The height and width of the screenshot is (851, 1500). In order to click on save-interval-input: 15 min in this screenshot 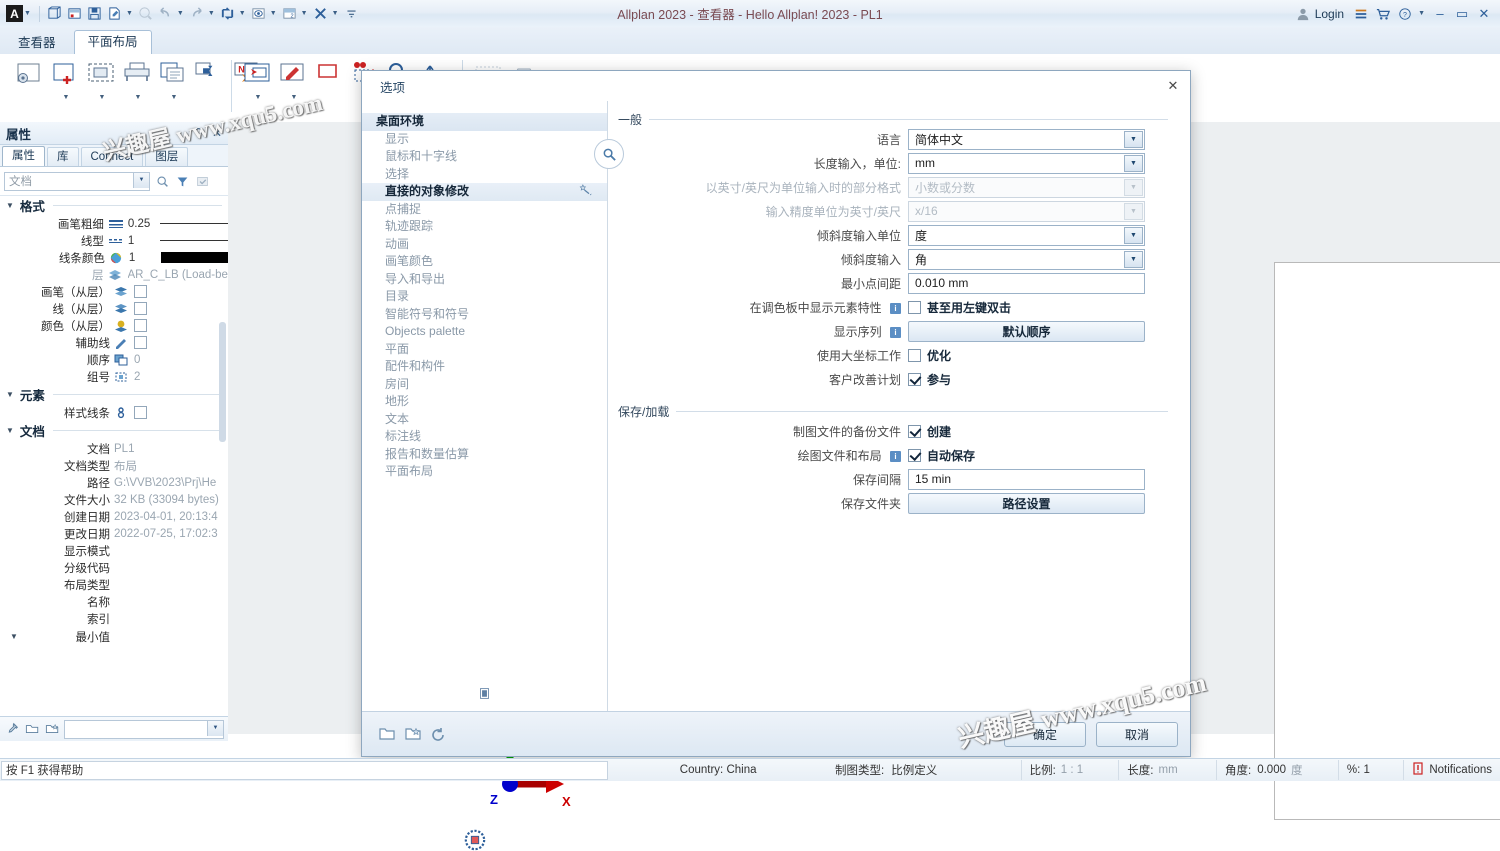, I will do `click(1026, 479)`.